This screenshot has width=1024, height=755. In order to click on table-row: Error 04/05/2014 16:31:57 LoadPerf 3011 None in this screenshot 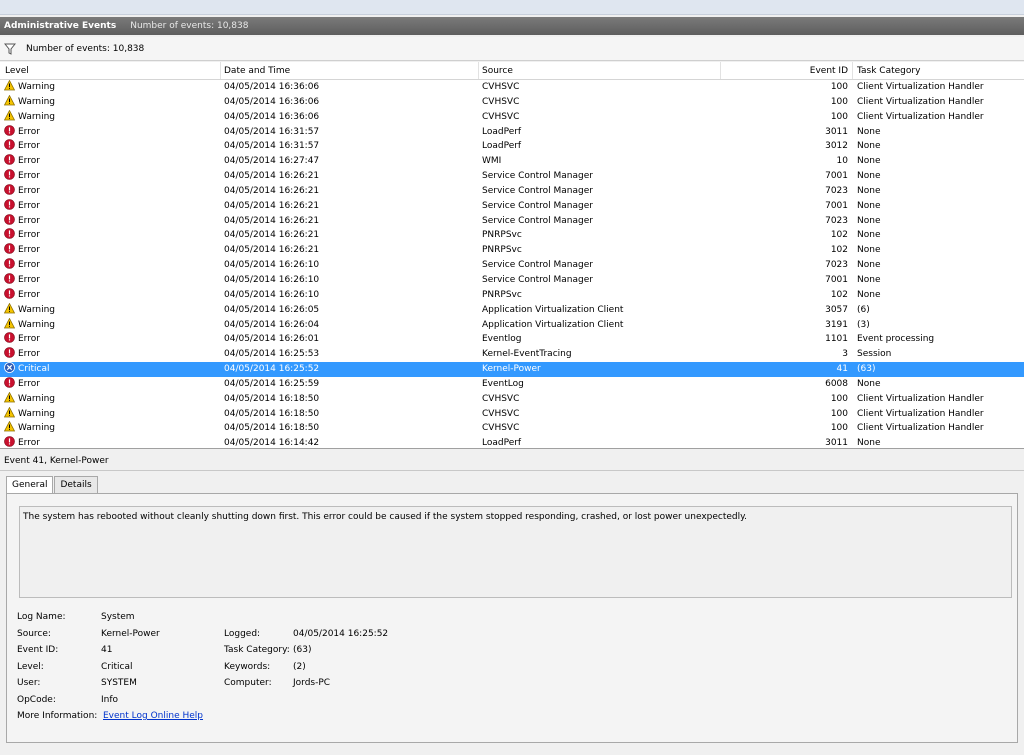, I will do `click(512, 132)`.